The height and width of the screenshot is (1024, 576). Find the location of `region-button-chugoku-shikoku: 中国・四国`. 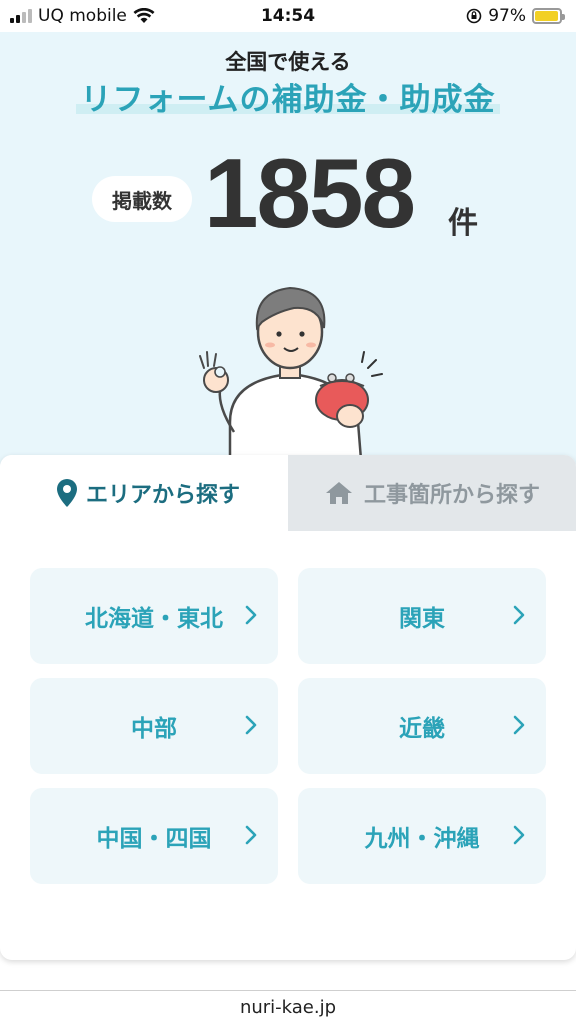

region-button-chugoku-shikoku: 中国・四国 is located at coordinates (154, 836).